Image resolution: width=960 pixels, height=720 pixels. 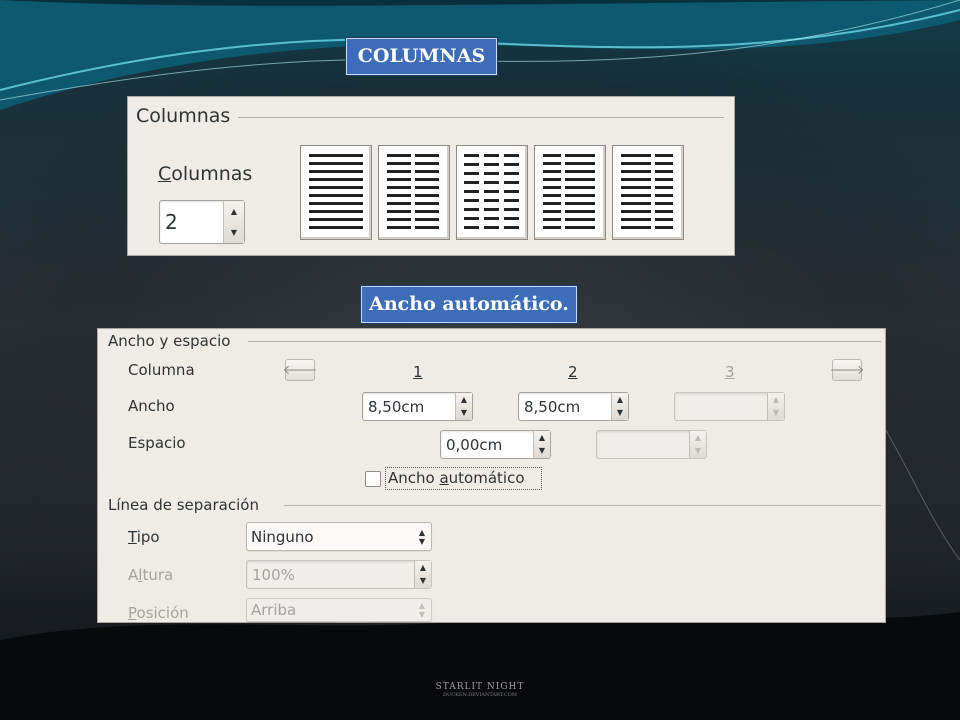 I want to click on column-preset-2-icon, so click(x=414, y=192).